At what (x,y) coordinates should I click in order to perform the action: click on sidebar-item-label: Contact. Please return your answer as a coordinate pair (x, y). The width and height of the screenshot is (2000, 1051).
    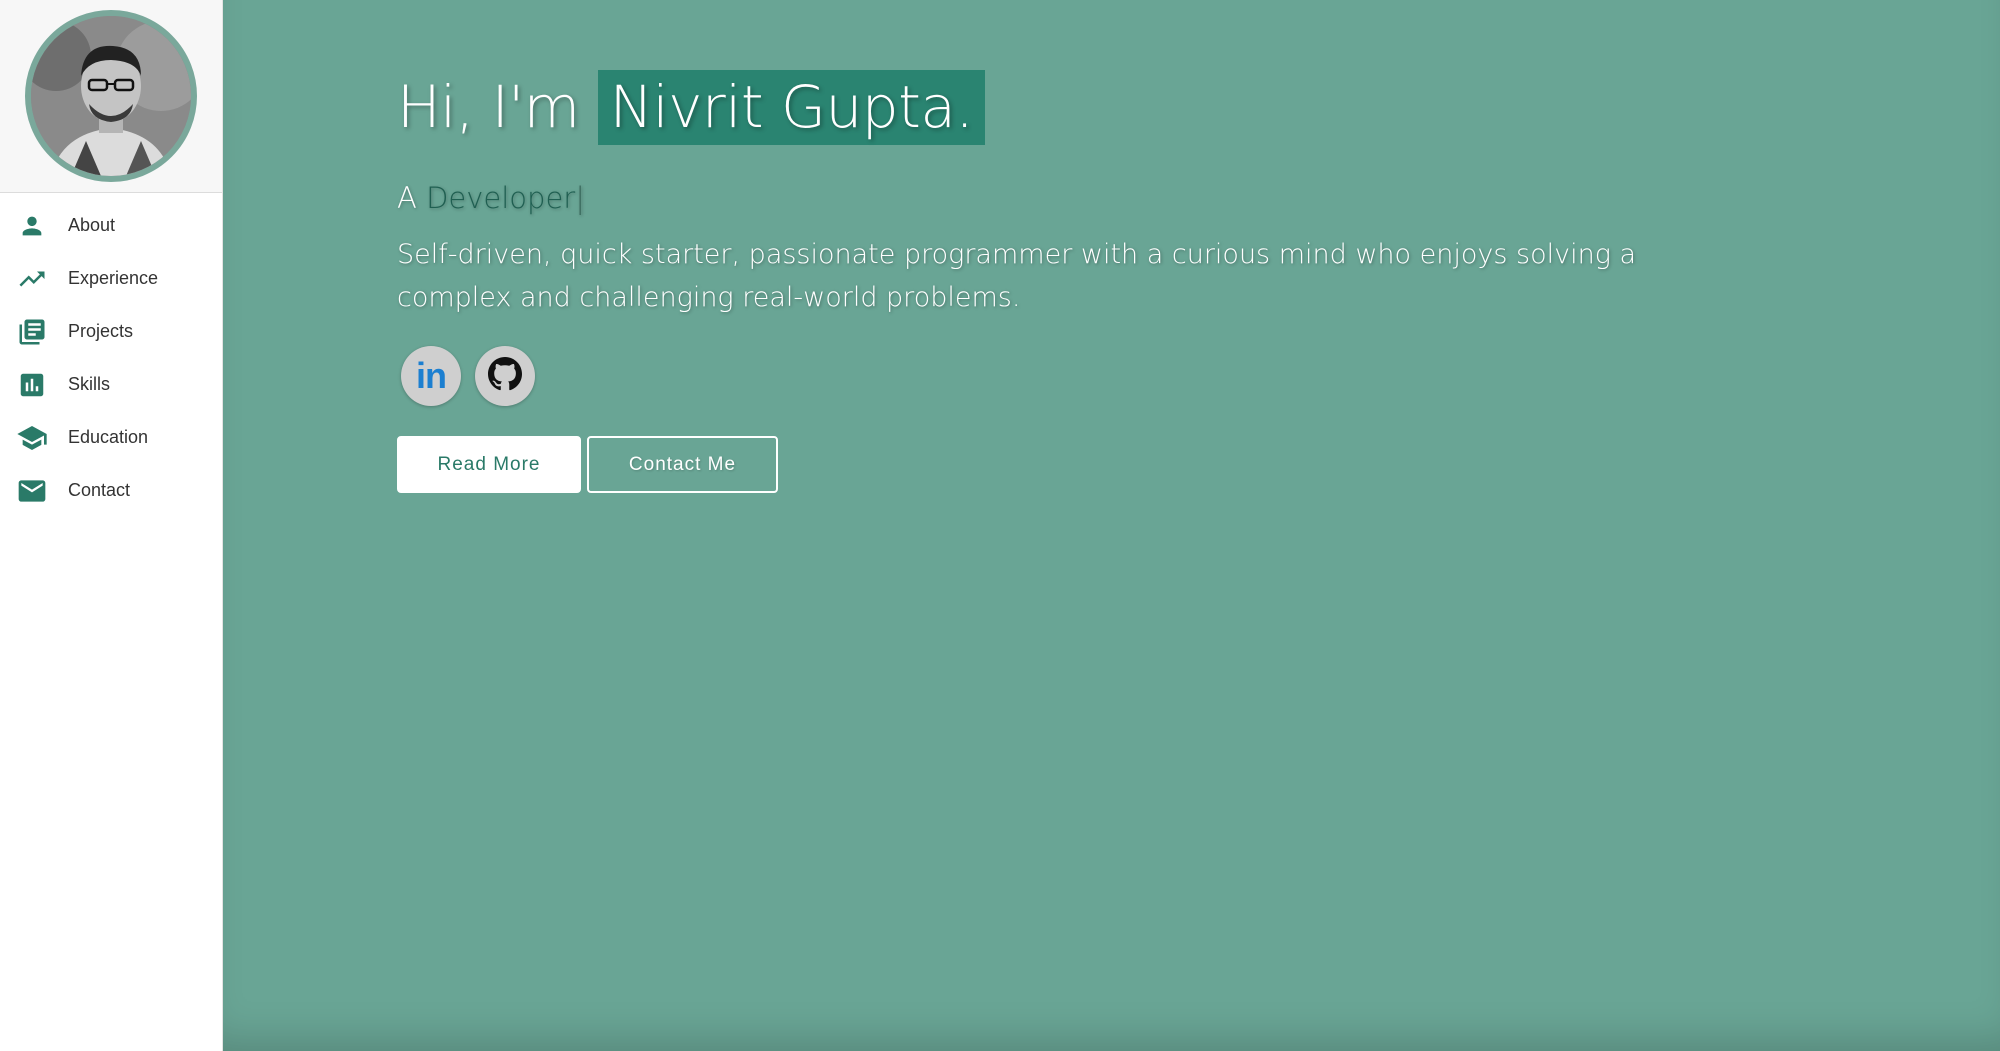
    Looking at the image, I should click on (99, 490).